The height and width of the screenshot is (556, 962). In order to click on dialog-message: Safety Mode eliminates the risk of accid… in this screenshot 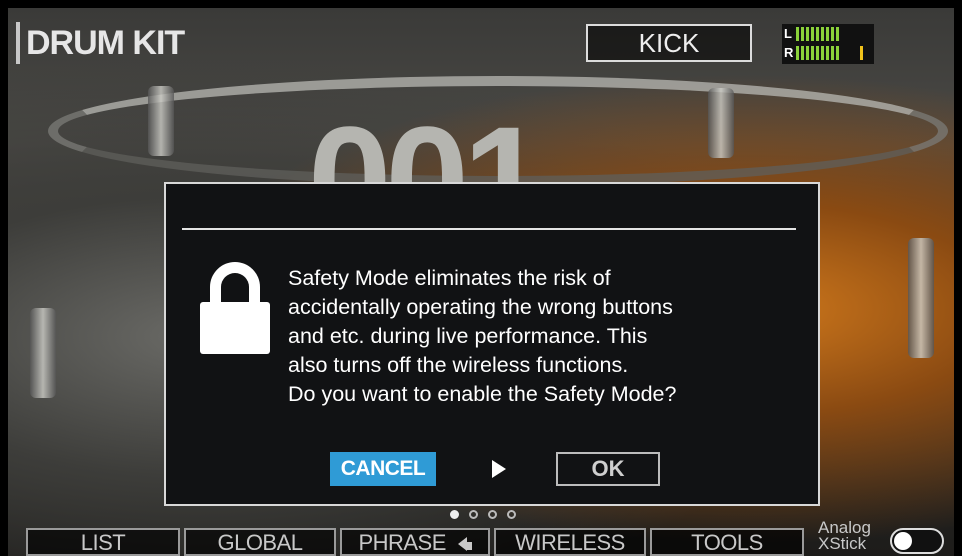, I will do `click(548, 336)`.